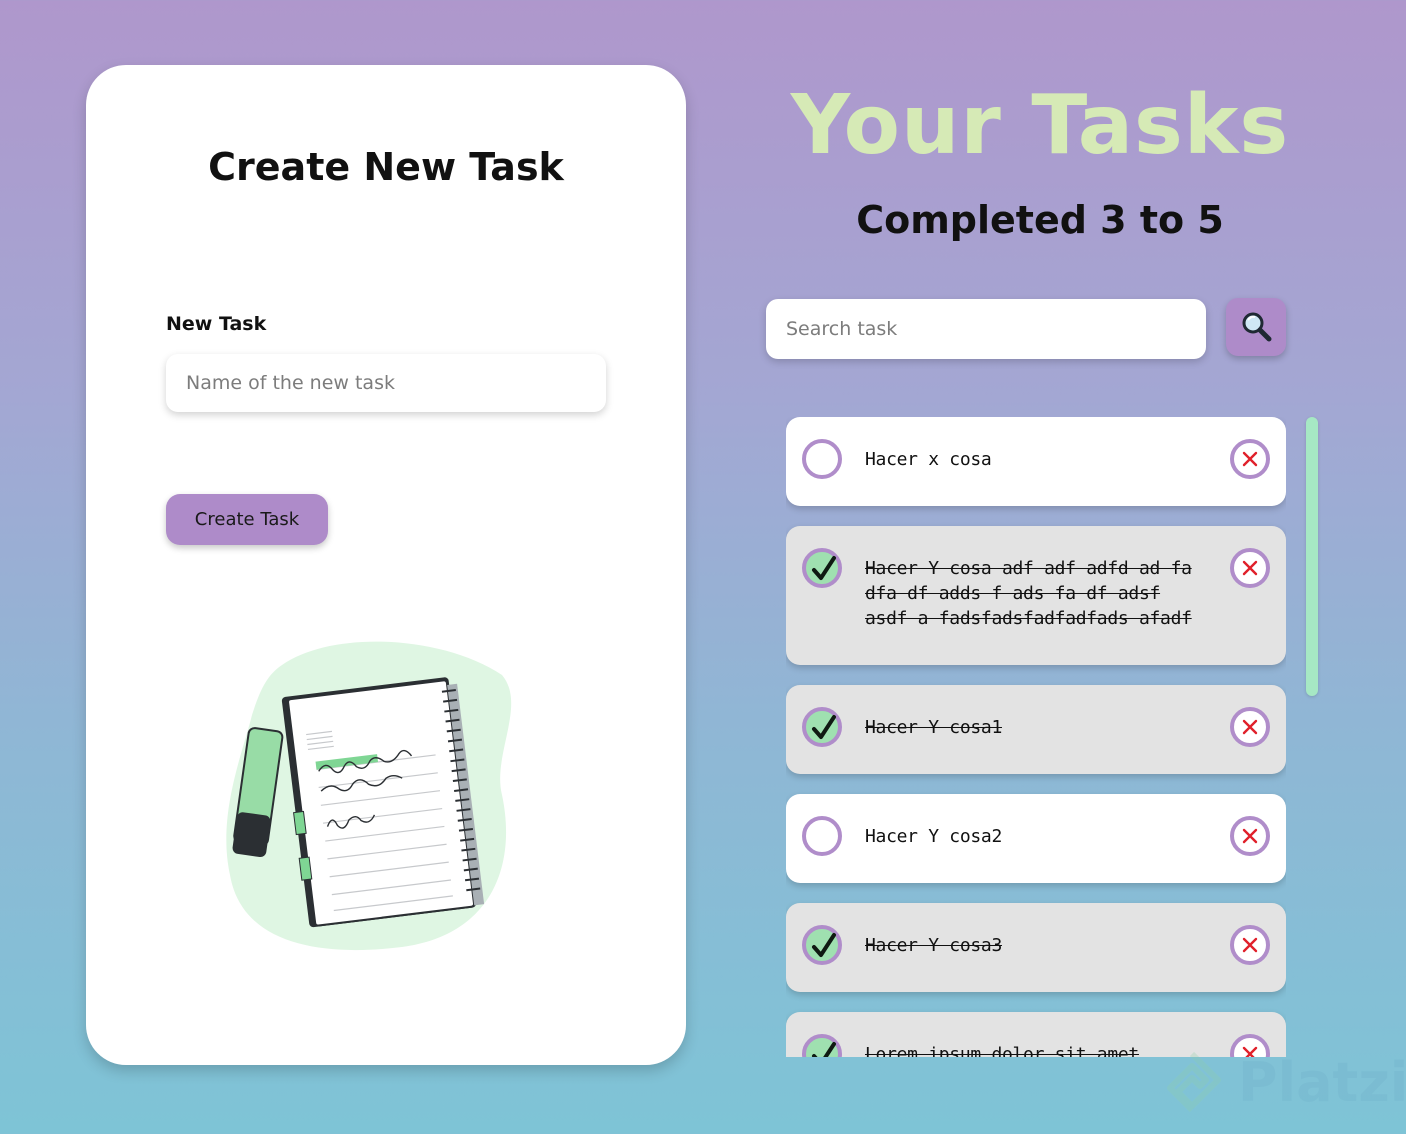 The width and height of the screenshot is (1406, 1134). I want to click on task-text: Hacer Y cosa3, so click(933, 945).